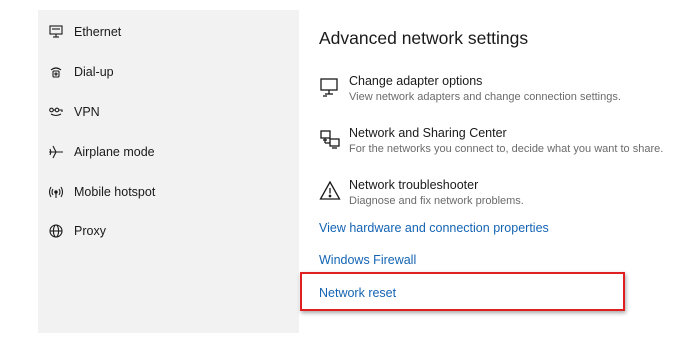 The width and height of the screenshot is (700, 343). What do you see at coordinates (414, 185) in the screenshot?
I see `option-title: Network troubleshooter` at bounding box center [414, 185].